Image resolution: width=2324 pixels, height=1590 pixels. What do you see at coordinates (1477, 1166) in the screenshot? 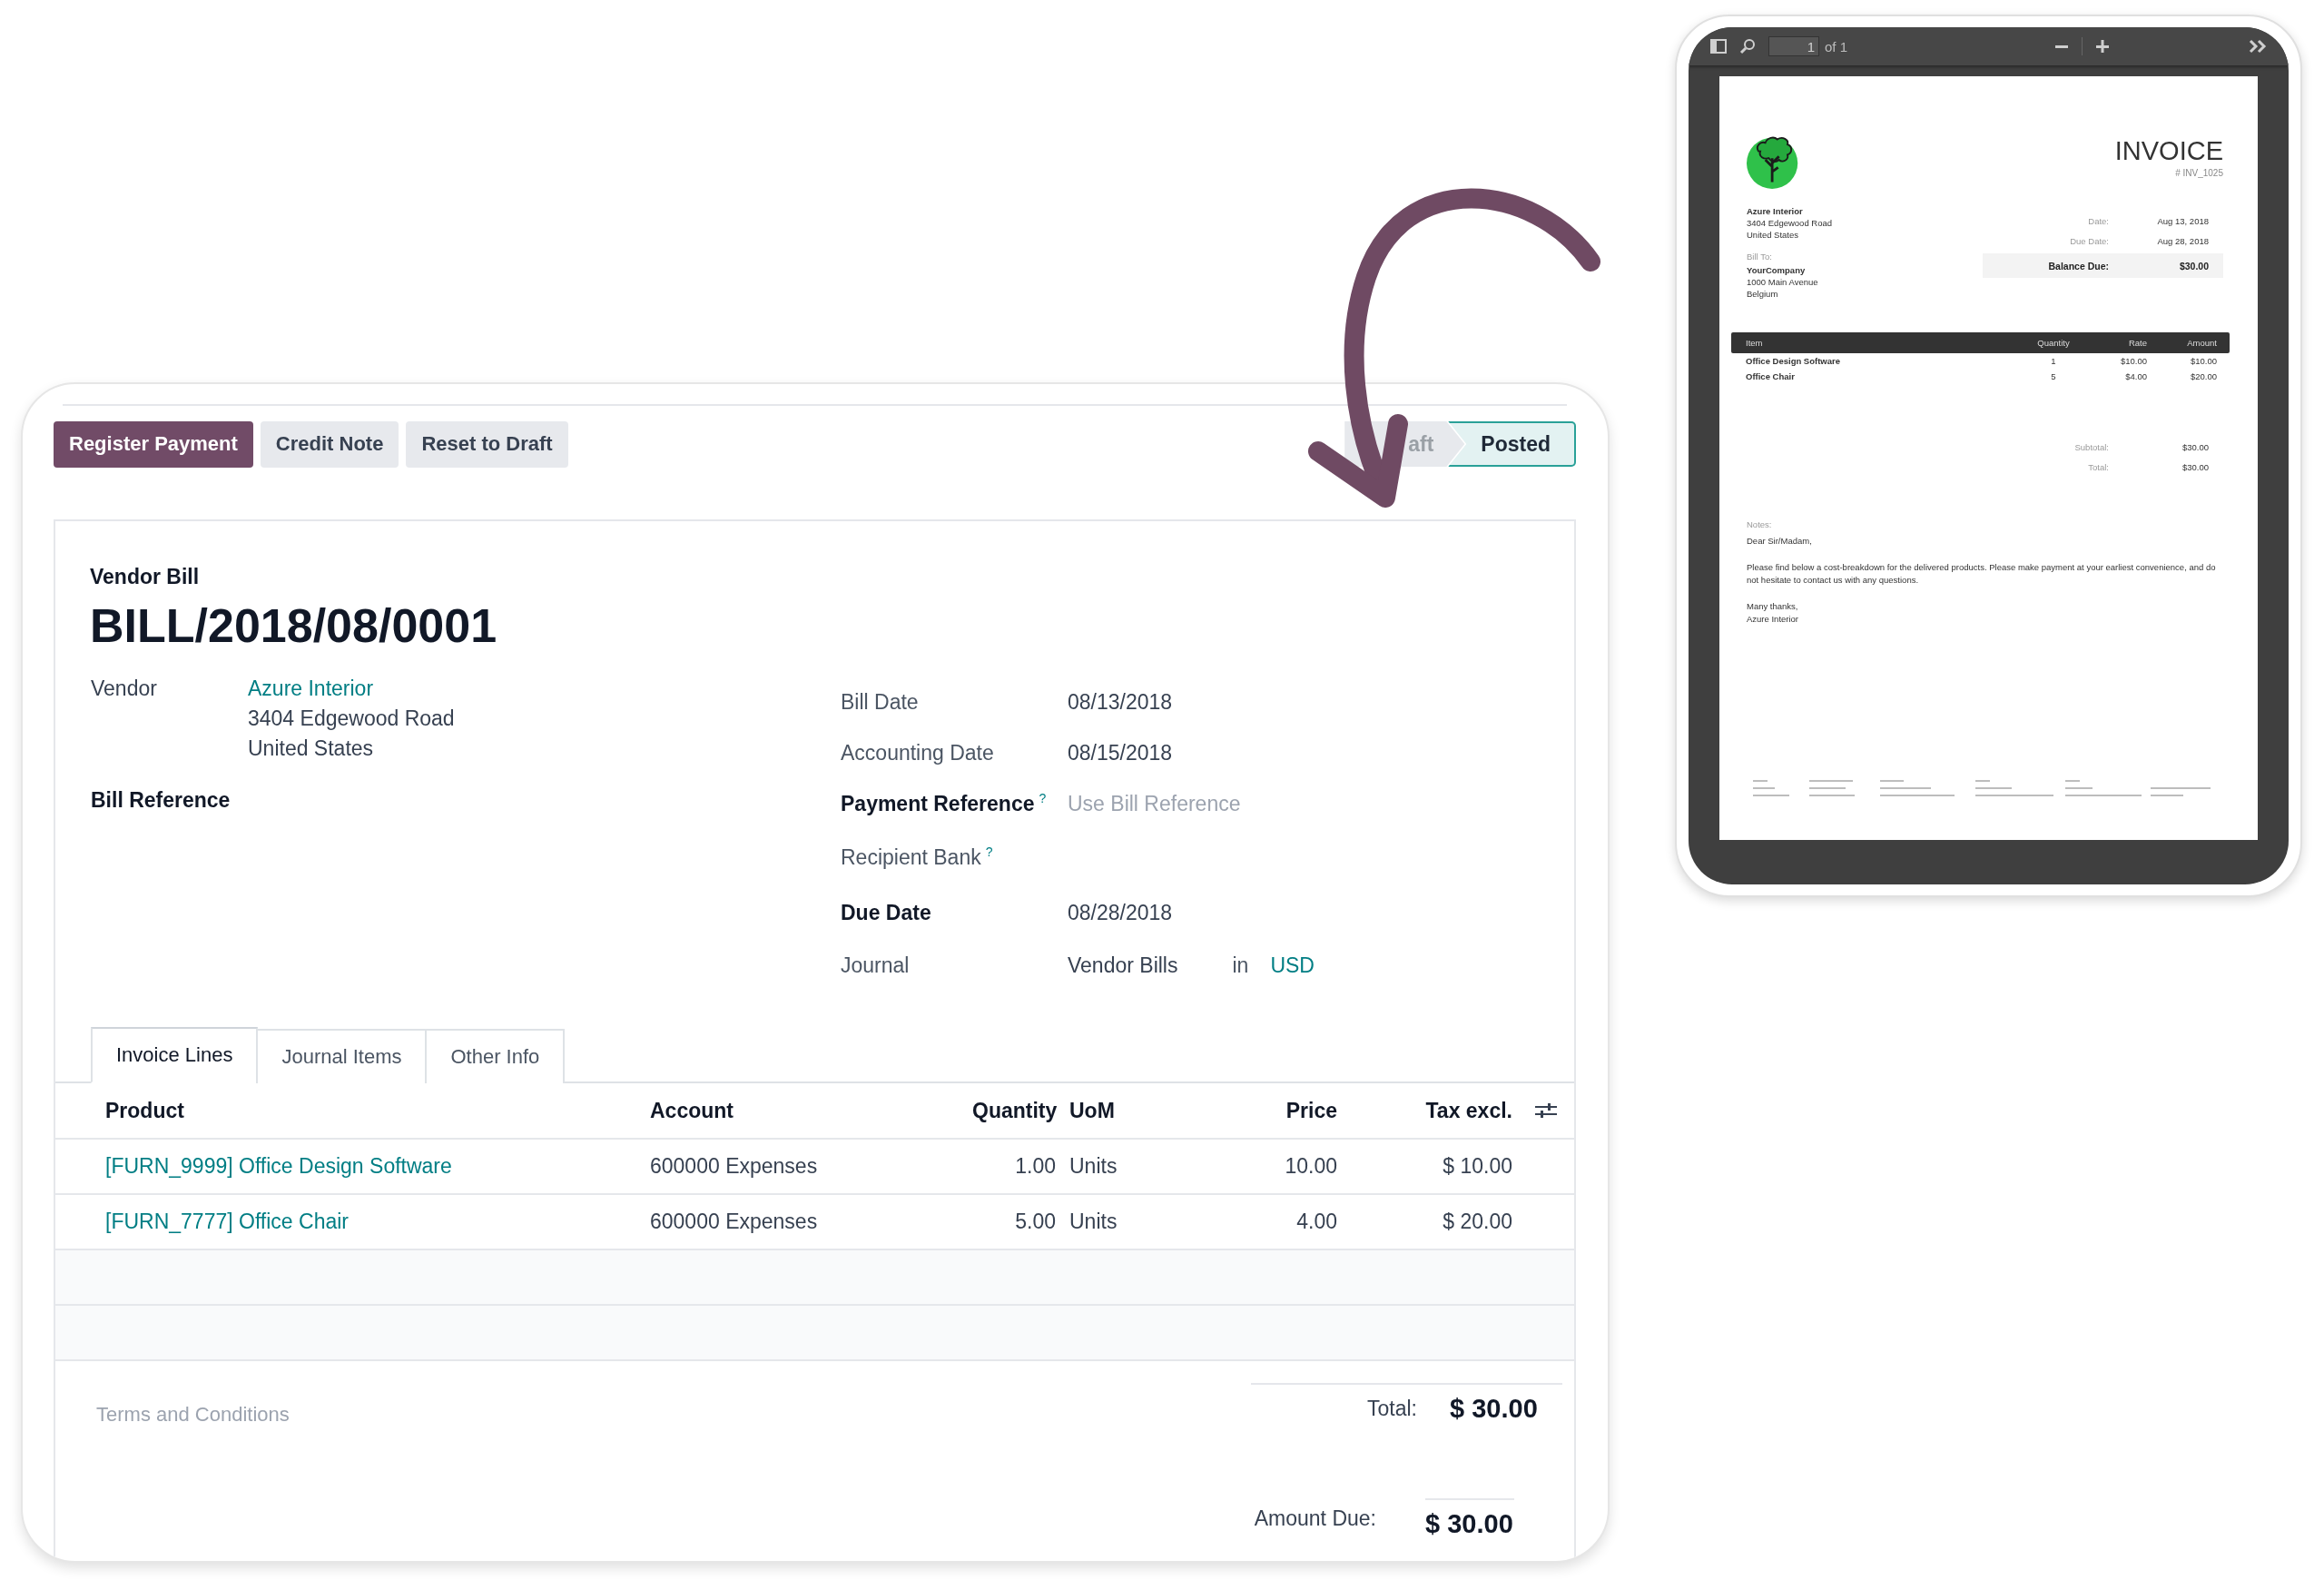
I see `table-cell-text: $ 10.00` at bounding box center [1477, 1166].